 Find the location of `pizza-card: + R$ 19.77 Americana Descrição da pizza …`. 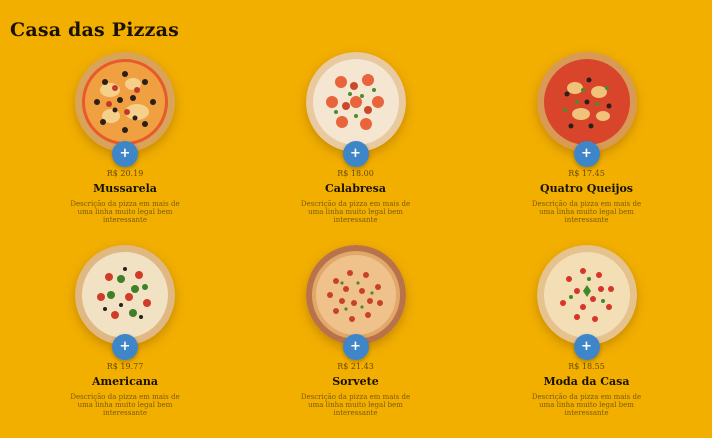

pizza-card: + R$ 19.77 Americana Descrição da pizza … is located at coordinates (125, 341).